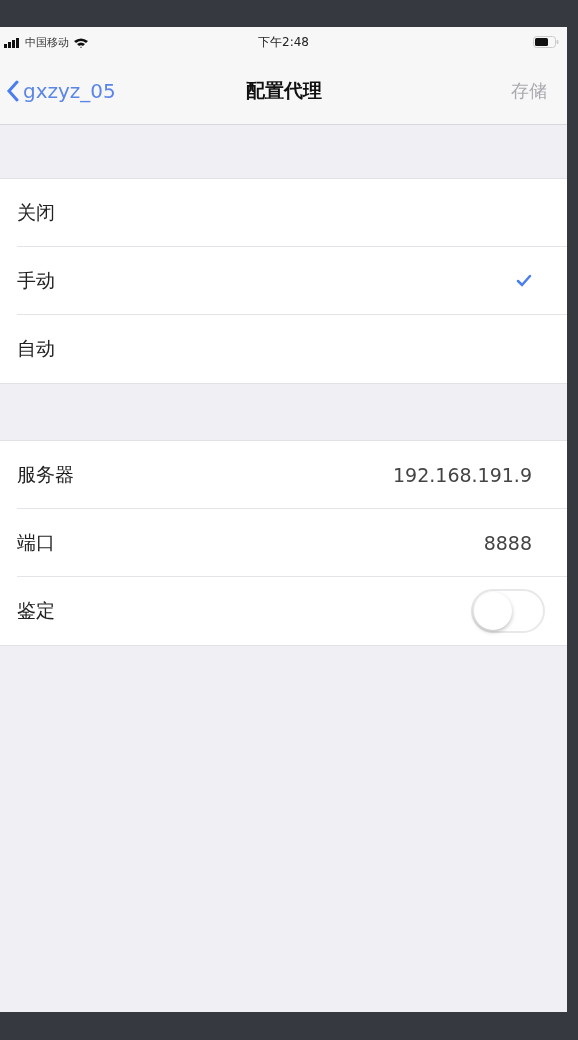 This screenshot has height=1040, width=578. Describe the element at coordinates (508, 611) in the screenshot. I see `toggle-switch` at that location.